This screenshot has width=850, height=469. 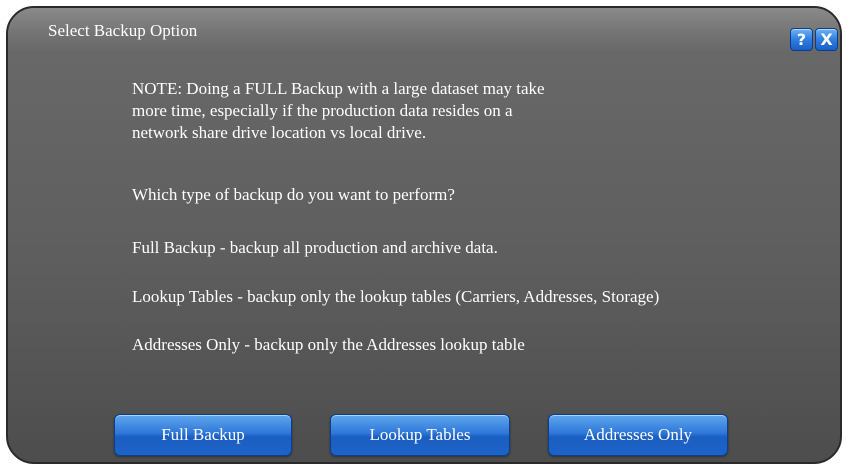 I want to click on question-mark-icon: ?, so click(x=801, y=39).